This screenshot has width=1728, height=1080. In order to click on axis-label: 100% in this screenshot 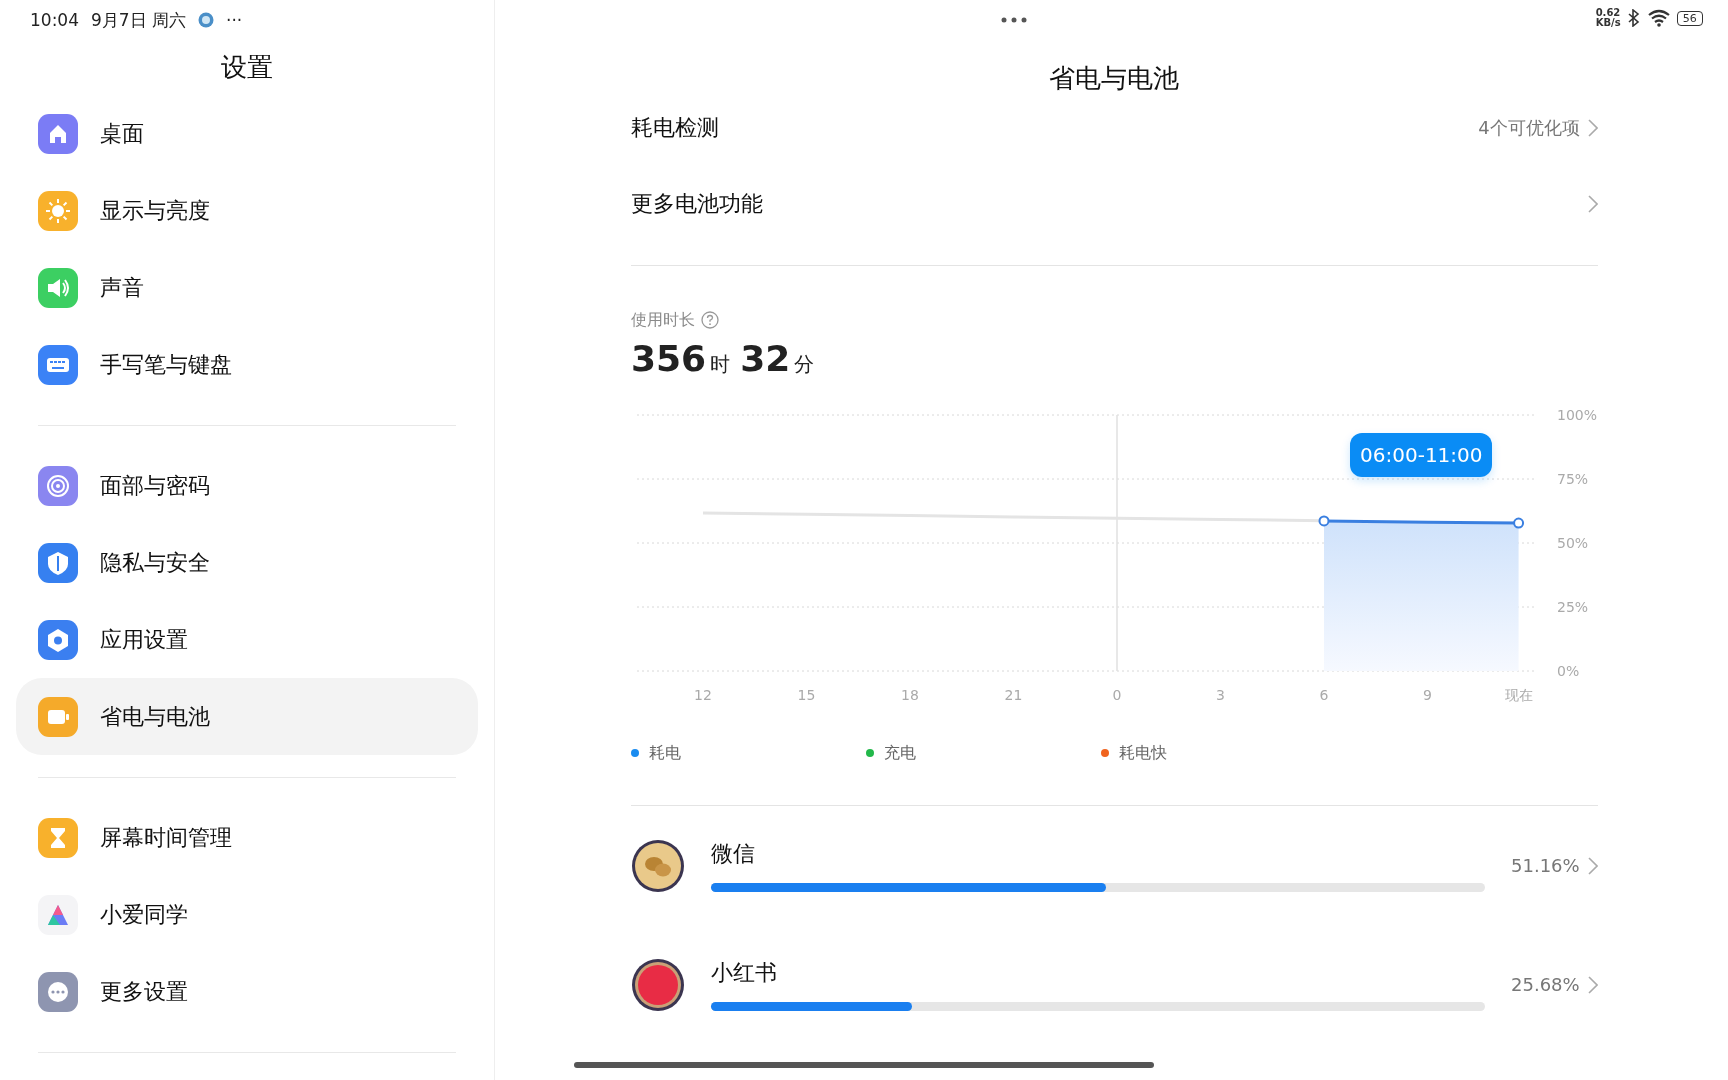, I will do `click(1577, 415)`.